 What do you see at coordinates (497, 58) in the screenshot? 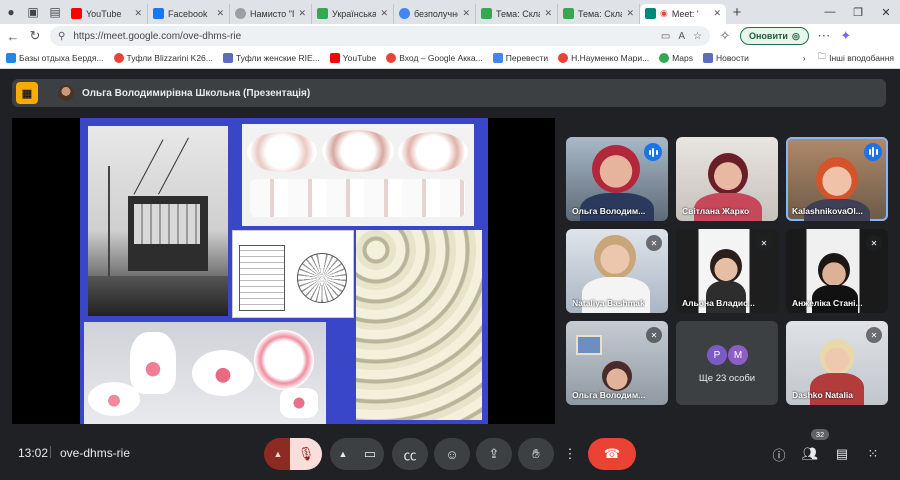
I see `translate-icon` at bounding box center [497, 58].